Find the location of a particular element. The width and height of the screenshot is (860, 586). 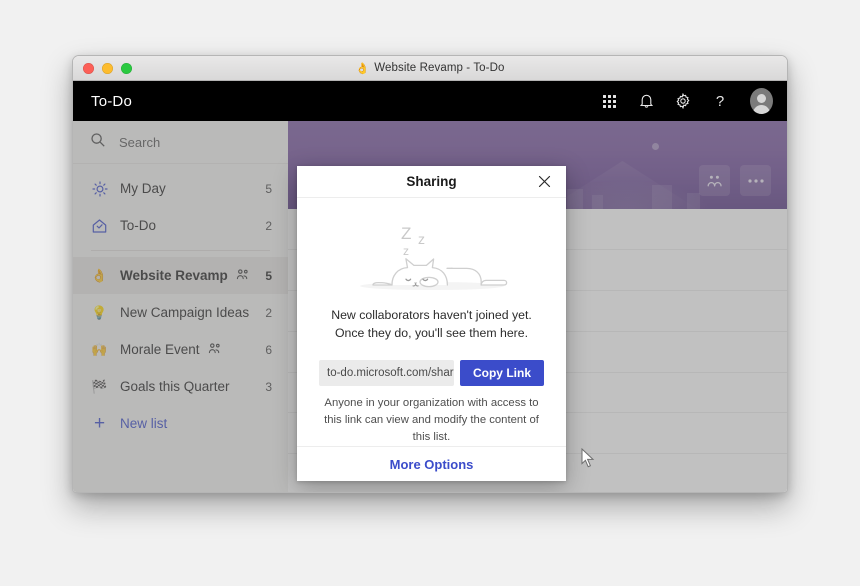

gear-icon is located at coordinates (683, 101).